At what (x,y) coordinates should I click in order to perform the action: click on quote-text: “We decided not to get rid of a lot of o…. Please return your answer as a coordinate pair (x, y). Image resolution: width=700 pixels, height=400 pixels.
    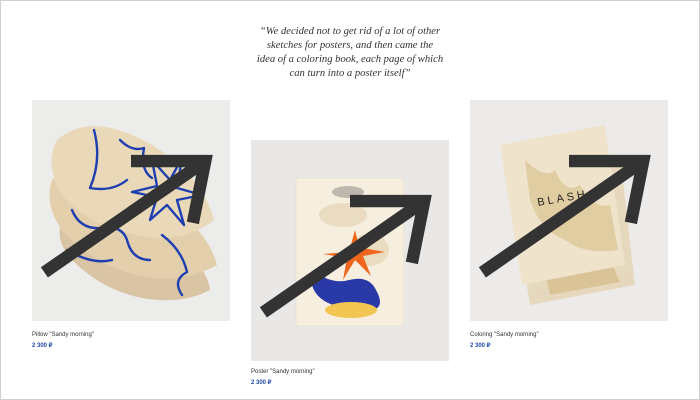
    Looking at the image, I should click on (350, 53).